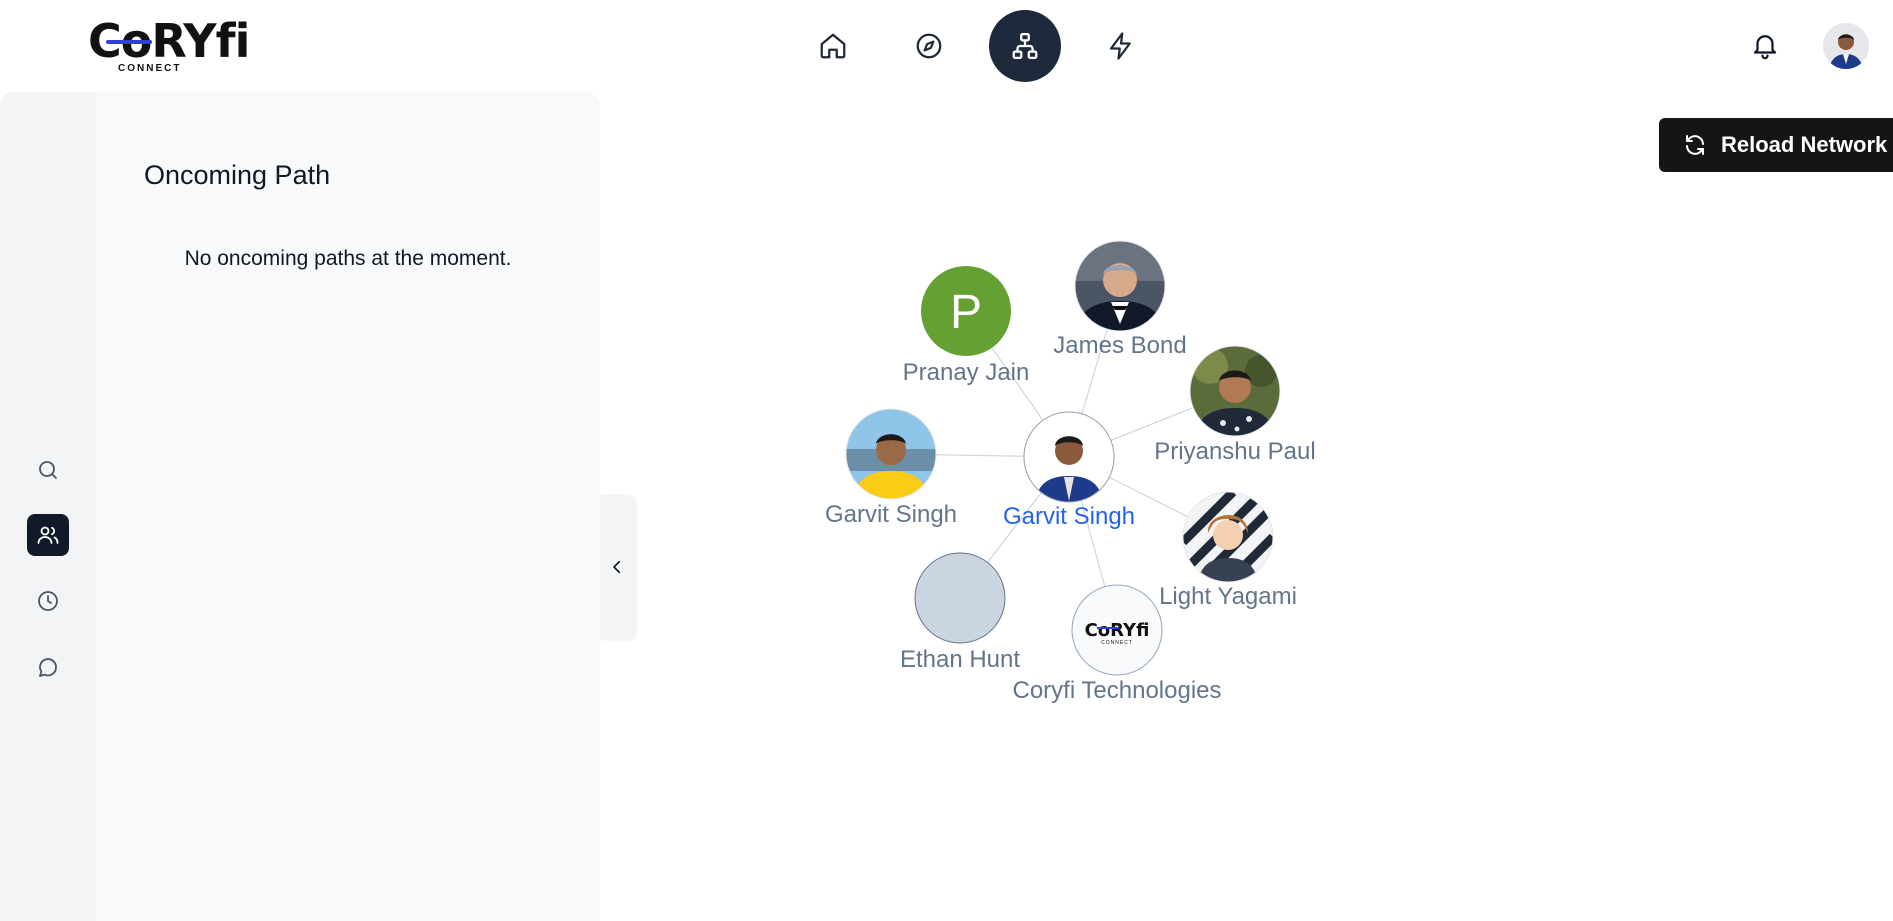  Describe the element at coordinates (1108, 628) in the screenshot. I see `node-logo-bar` at that location.